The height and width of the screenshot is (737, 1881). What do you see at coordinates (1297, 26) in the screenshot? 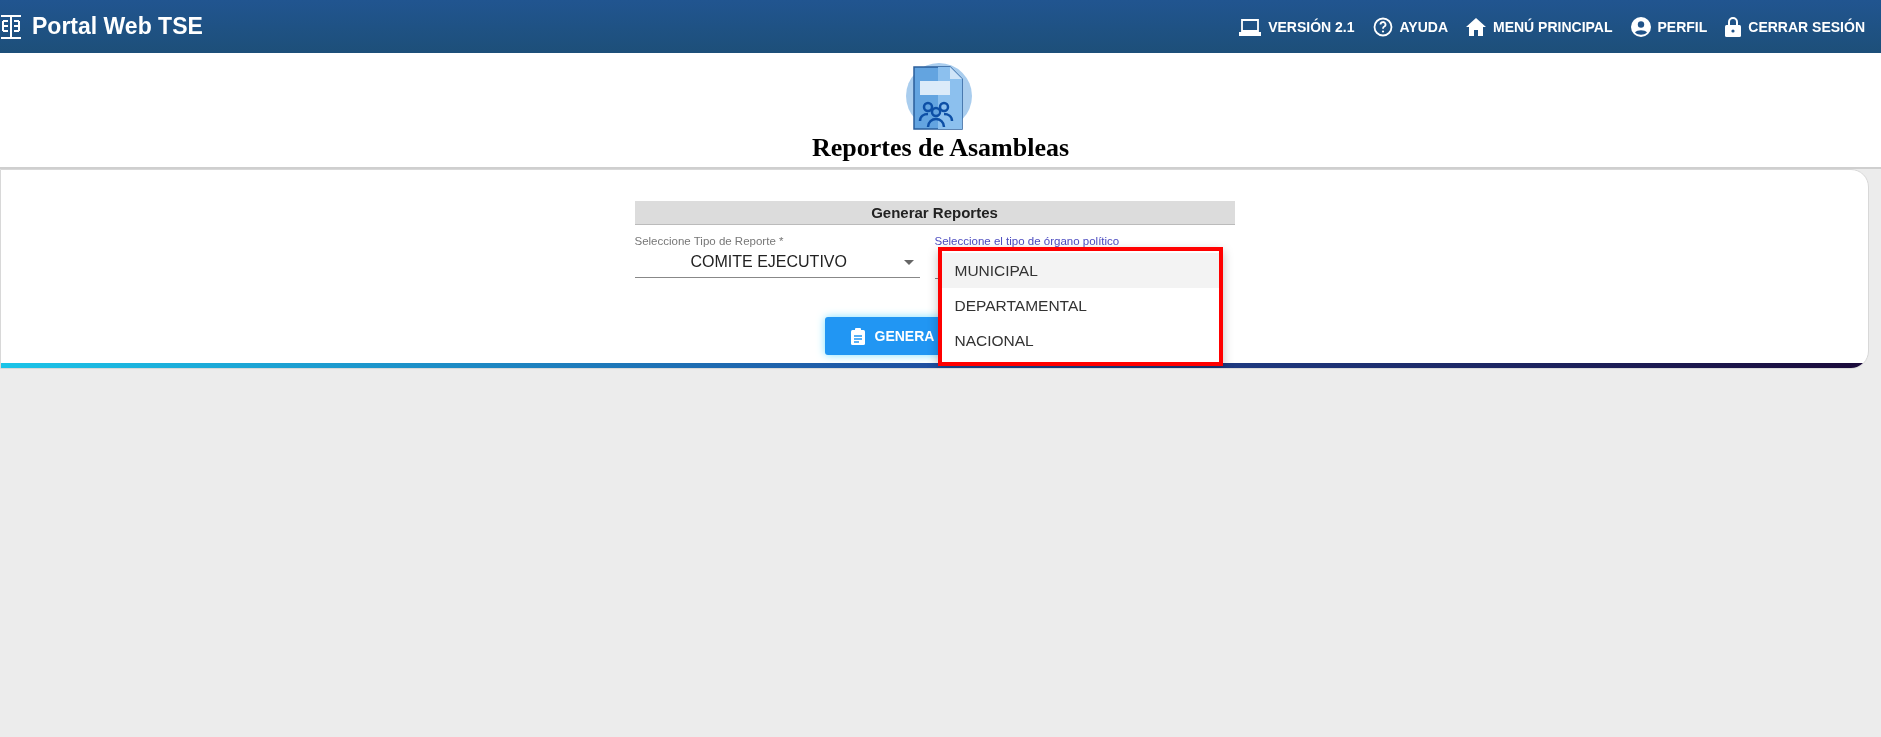
I see `nav-link: VERSIÓN 2.1` at bounding box center [1297, 26].